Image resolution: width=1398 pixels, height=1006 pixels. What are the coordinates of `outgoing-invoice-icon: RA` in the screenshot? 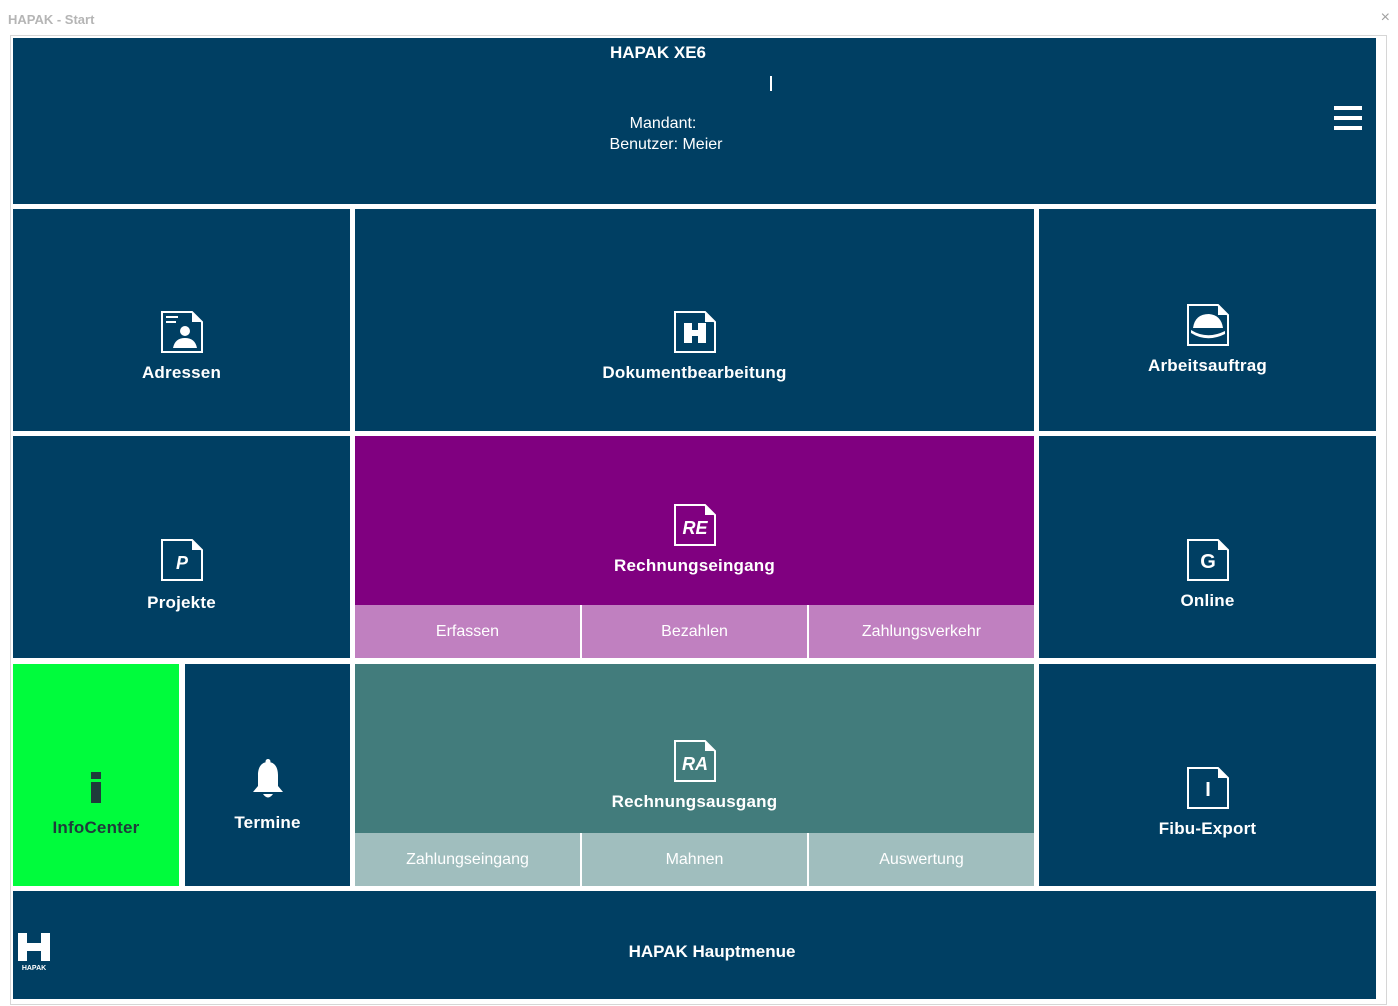 It's located at (694, 761).